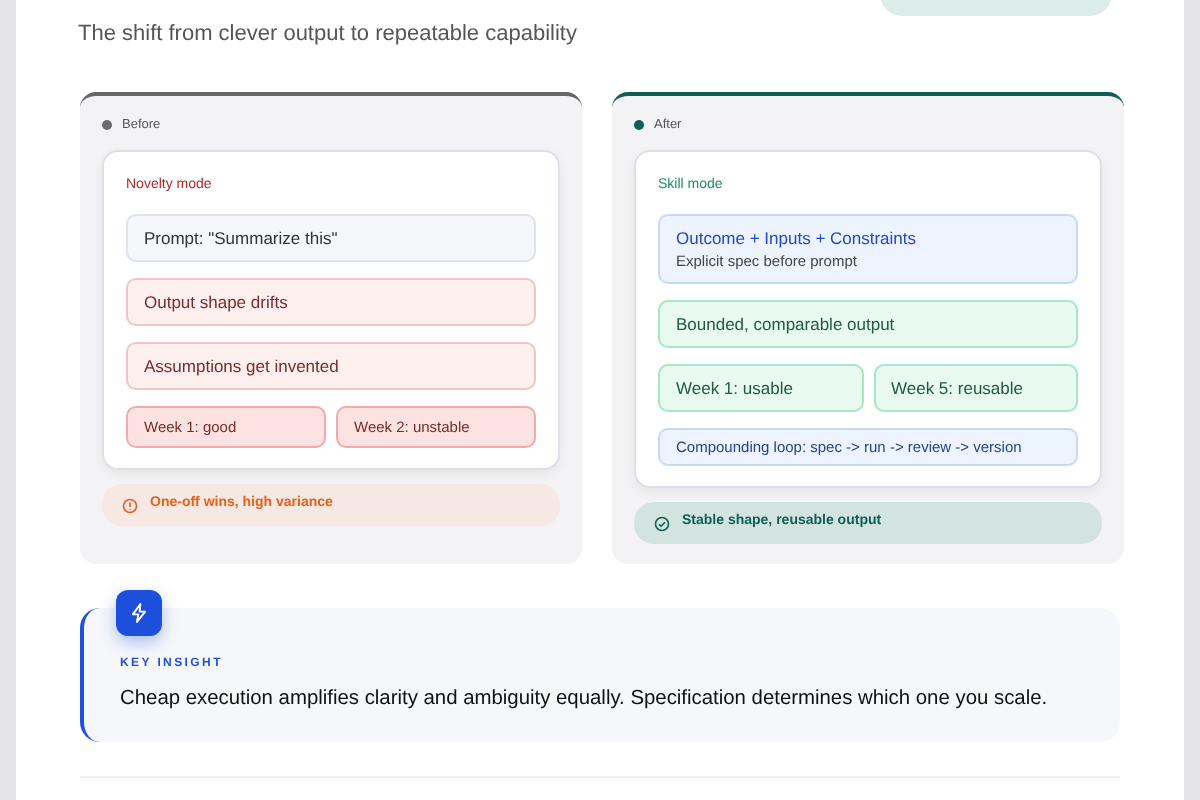 This screenshot has height=800, width=1200. Describe the element at coordinates (868, 324) in the screenshot. I see `outcome-block: Bounded, comparable output` at that location.